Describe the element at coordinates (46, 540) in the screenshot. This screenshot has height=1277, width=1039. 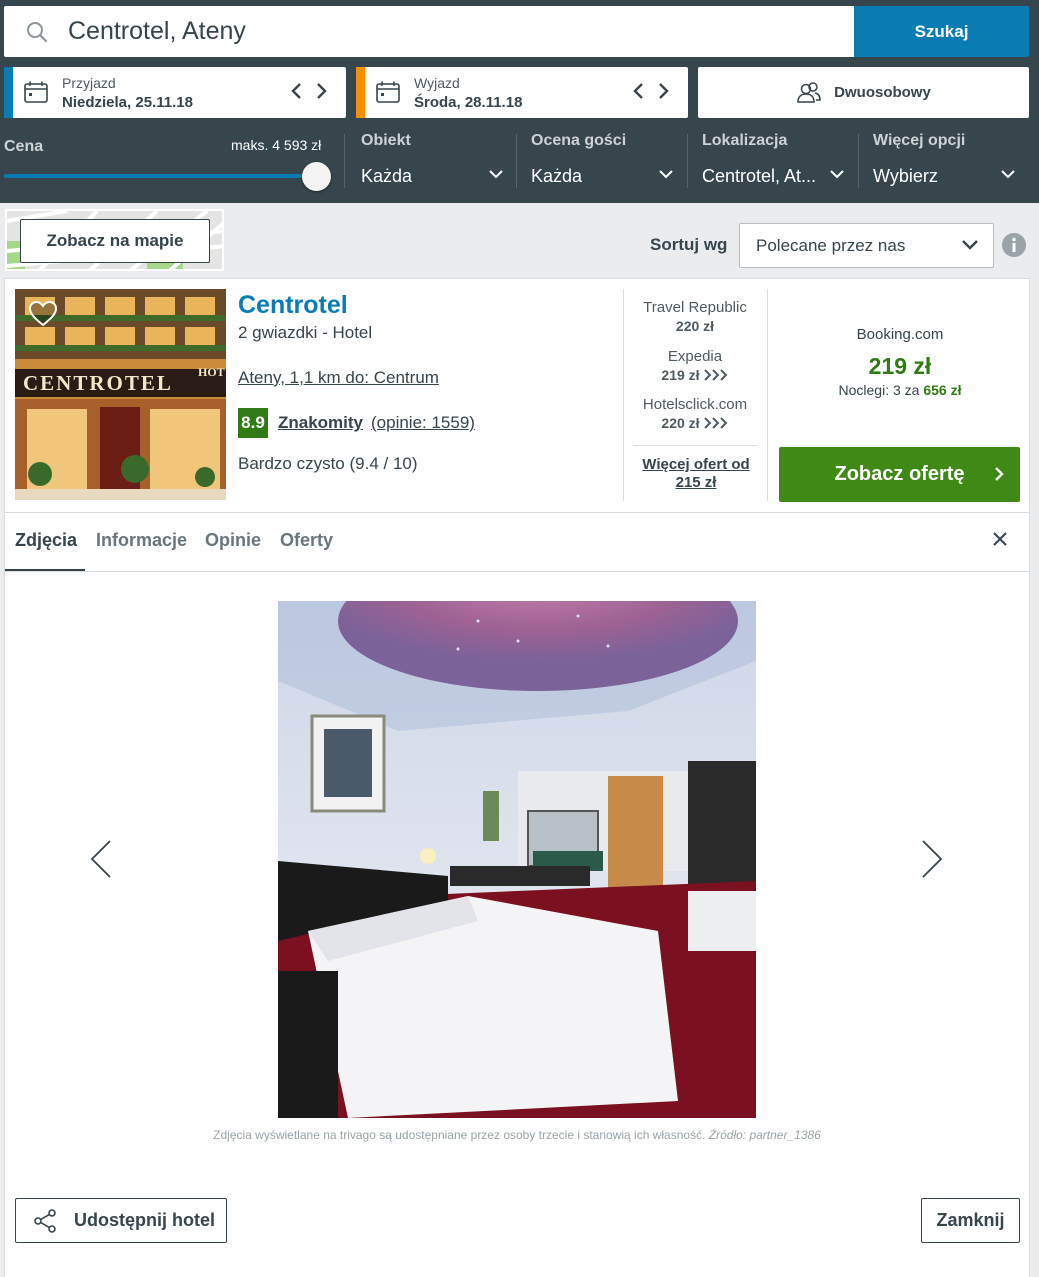
I see `tab-photos: Zdjęcia` at that location.